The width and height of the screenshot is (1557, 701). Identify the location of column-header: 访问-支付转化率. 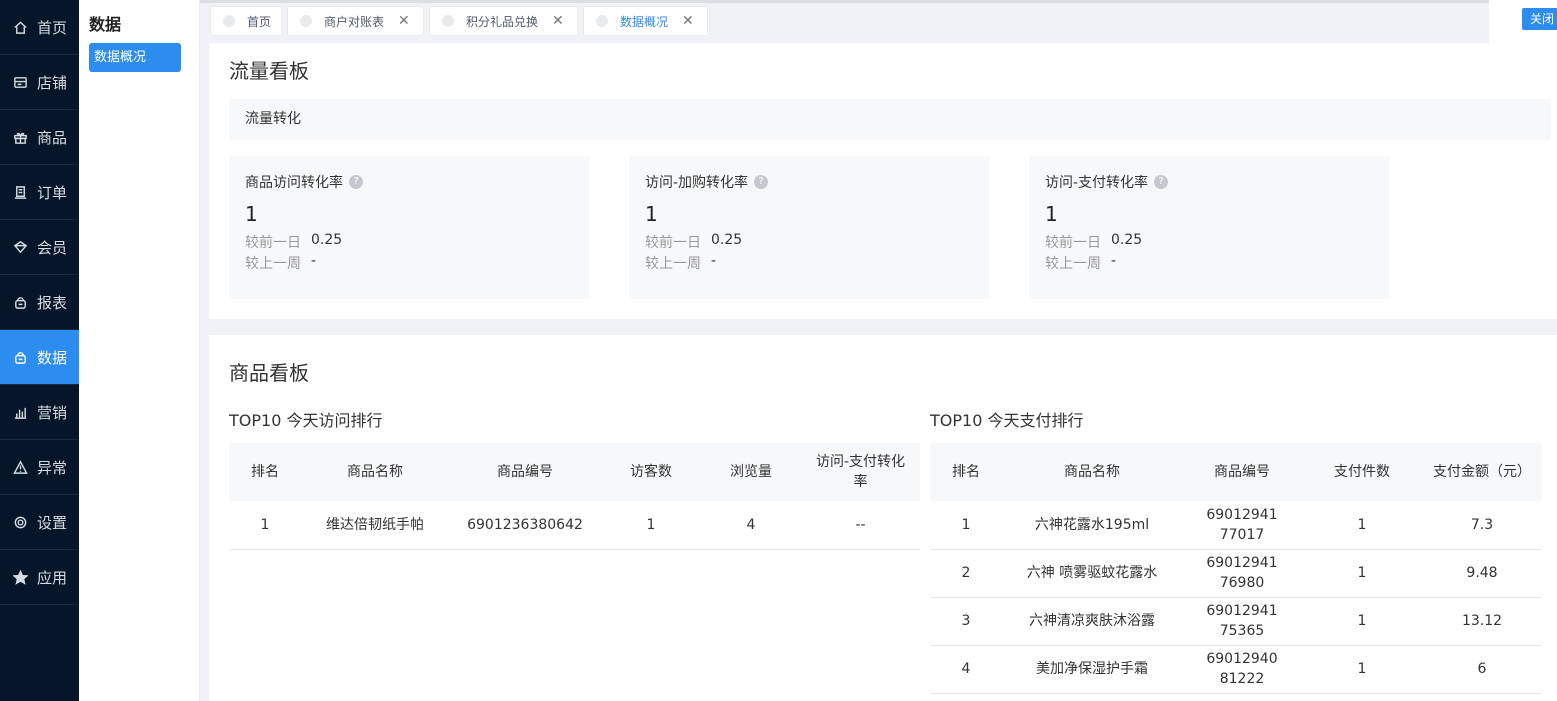
(860, 472).